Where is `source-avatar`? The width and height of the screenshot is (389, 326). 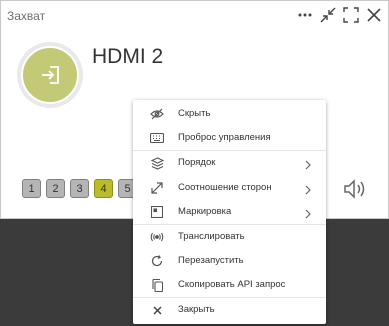 source-avatar is located at coordinates (50, 75).